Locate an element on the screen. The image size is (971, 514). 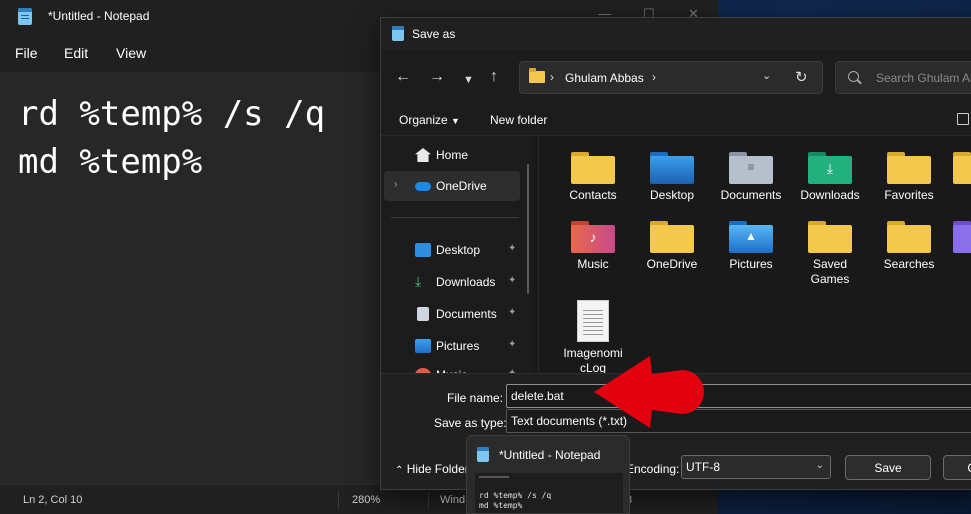
nav-item-label: Home is located at coordinates (452, 155).